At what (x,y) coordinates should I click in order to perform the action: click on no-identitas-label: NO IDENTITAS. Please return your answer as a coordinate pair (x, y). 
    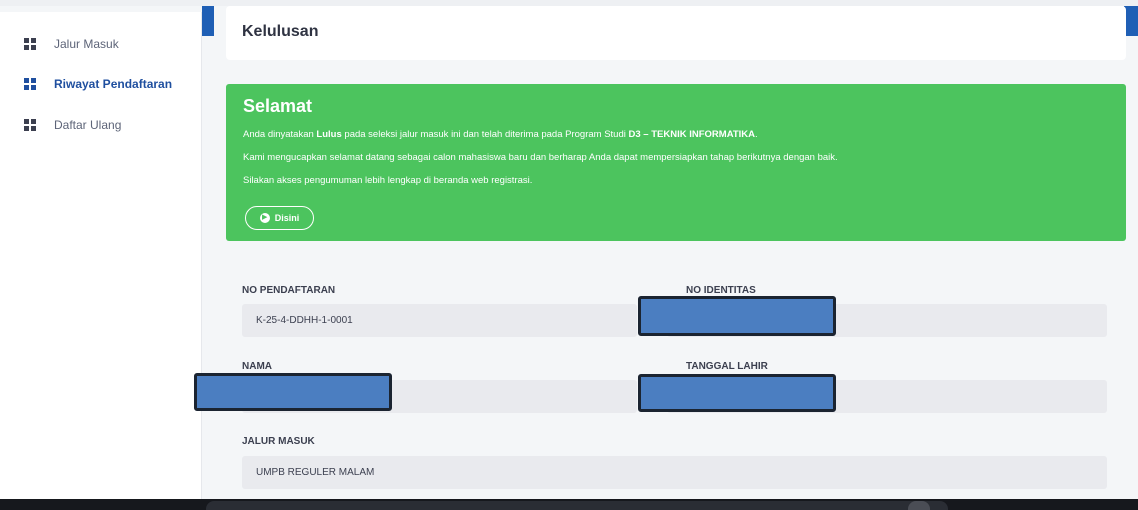
    Looking at the image, I should click on (721, 290).